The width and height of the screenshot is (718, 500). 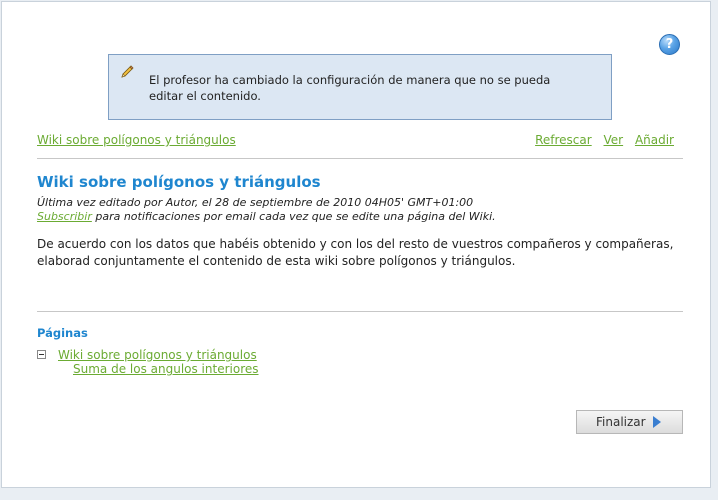 What do you see at coordinates (654, 140) in the screenshot?
I see `add-link: Añadir` at bounding box center [654, 140].